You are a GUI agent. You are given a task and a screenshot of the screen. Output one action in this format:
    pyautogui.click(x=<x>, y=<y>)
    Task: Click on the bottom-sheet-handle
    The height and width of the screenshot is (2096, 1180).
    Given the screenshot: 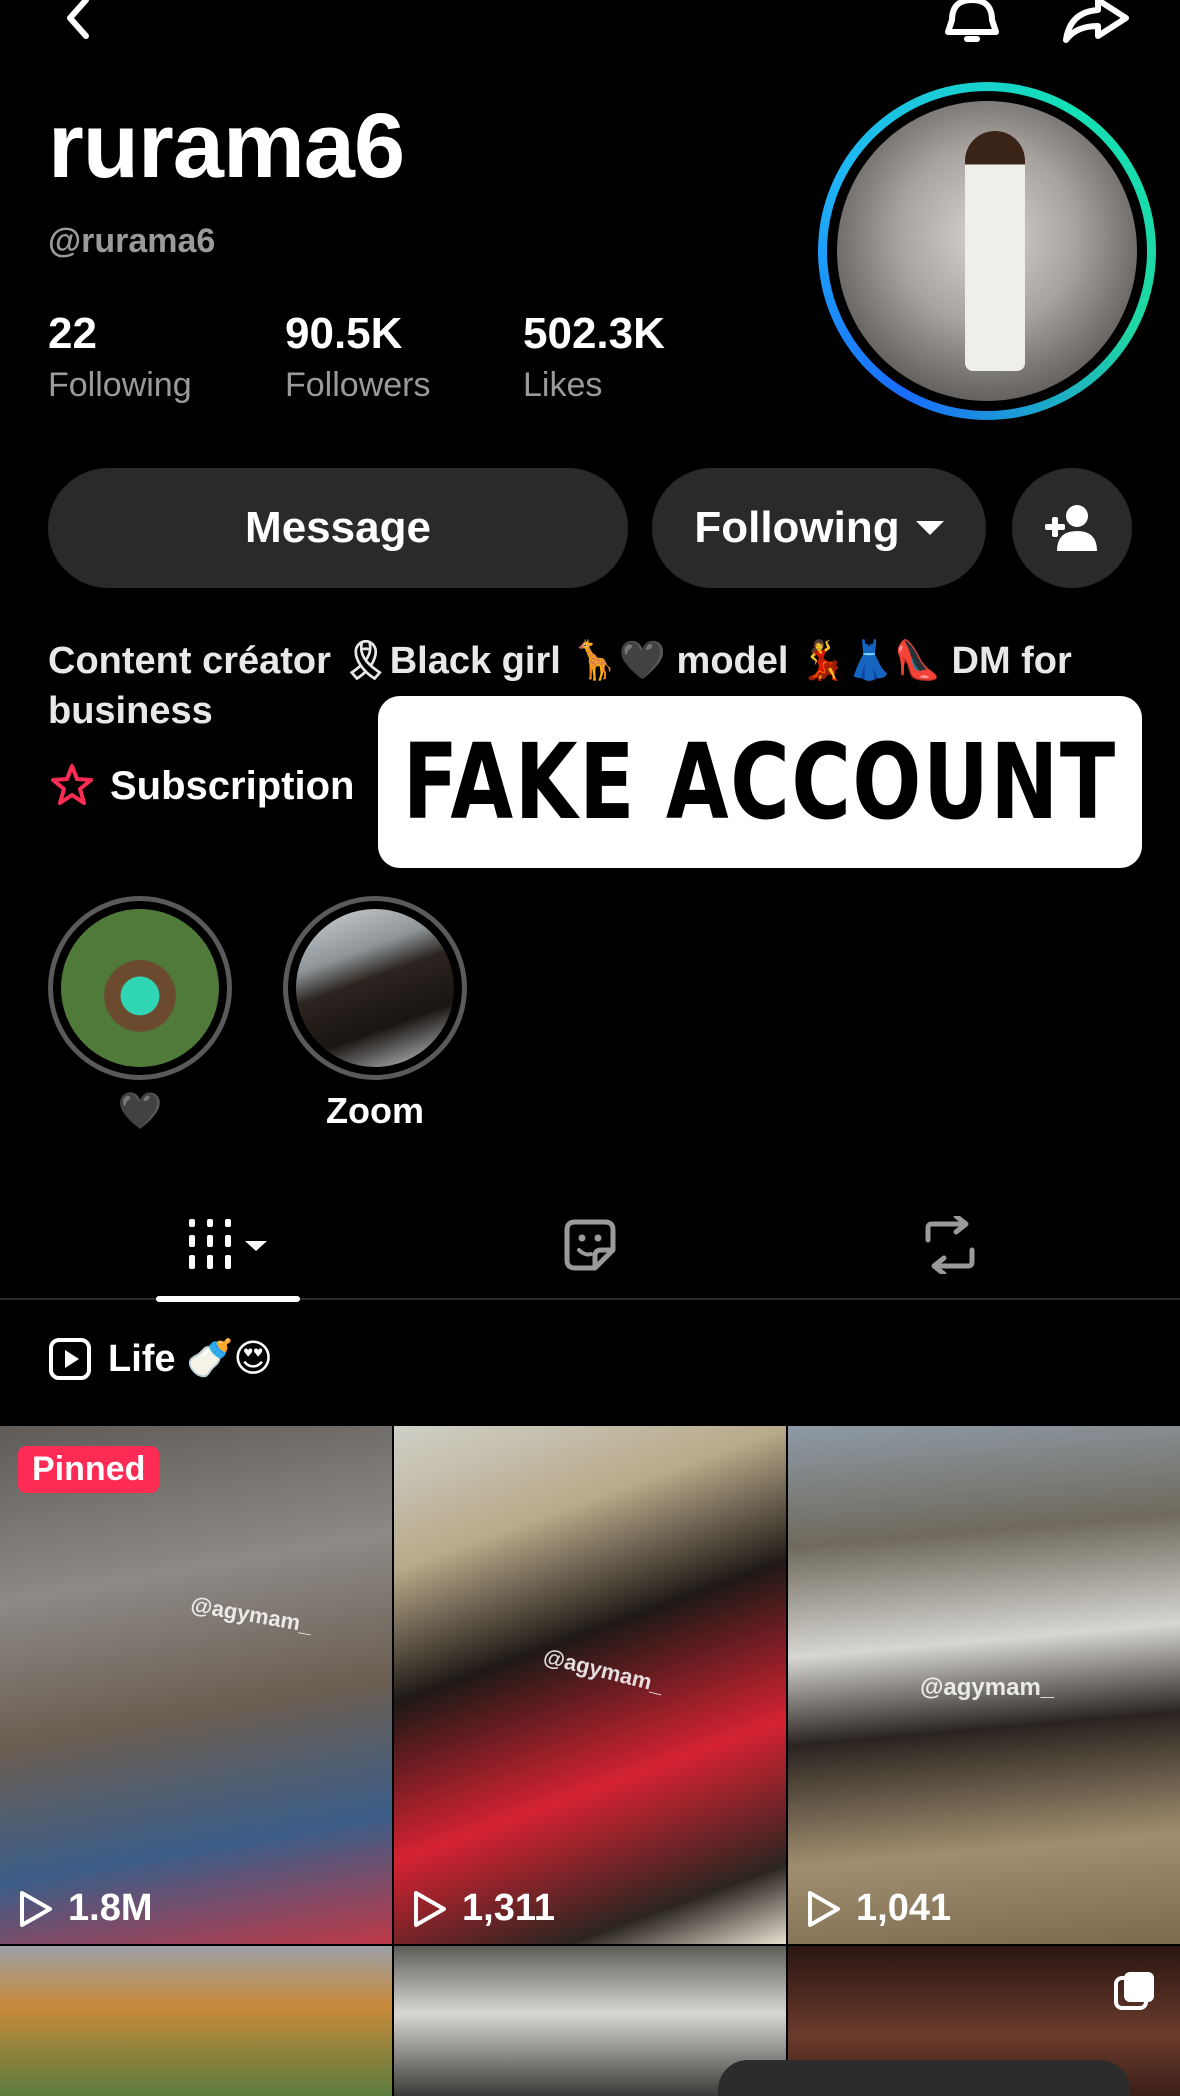 What is the action you would take?
    pyautogui.click(x=924, y=2078)
    